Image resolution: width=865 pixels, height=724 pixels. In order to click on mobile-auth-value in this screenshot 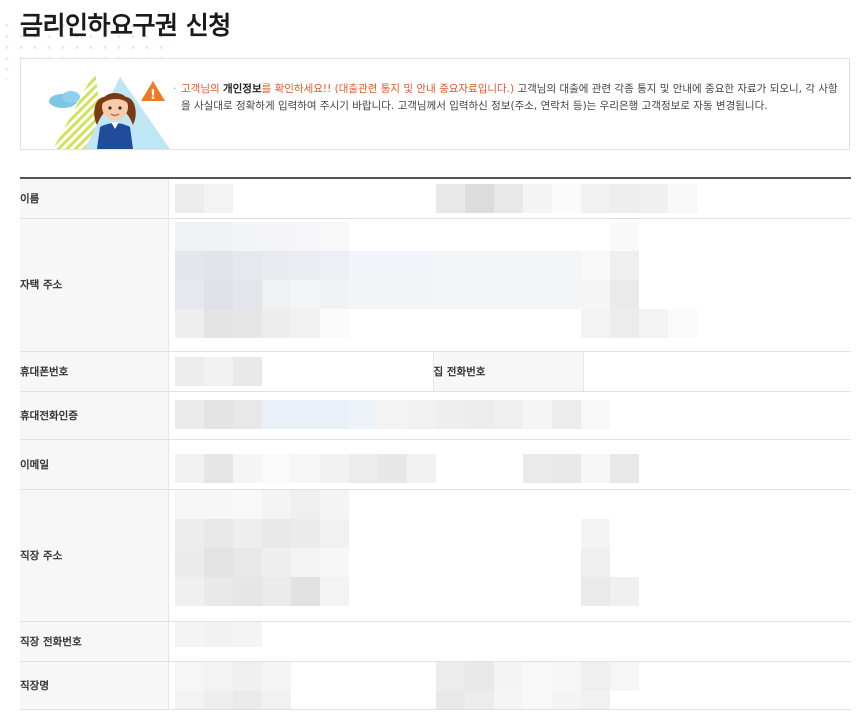, I will do `click(510, 415)`.